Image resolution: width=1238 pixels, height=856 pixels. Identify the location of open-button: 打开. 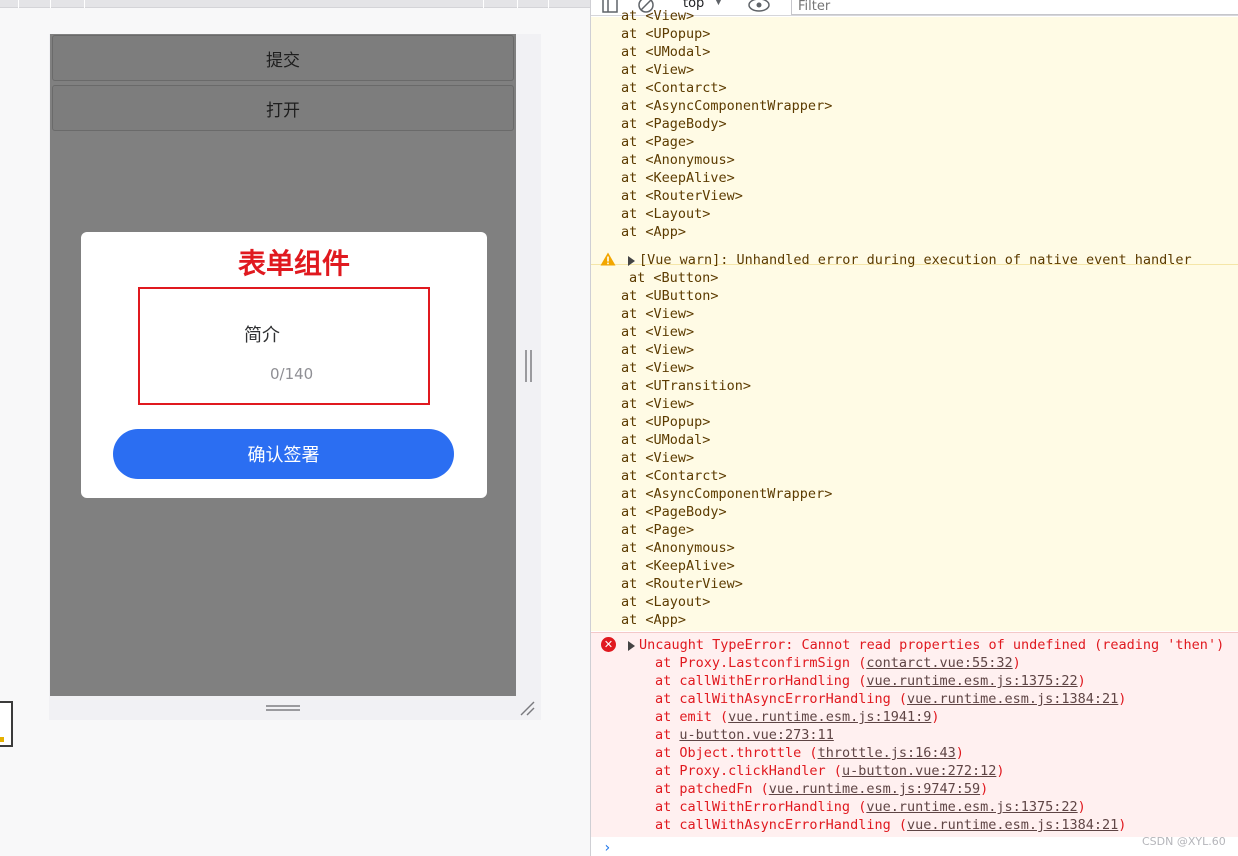
(283, 108).